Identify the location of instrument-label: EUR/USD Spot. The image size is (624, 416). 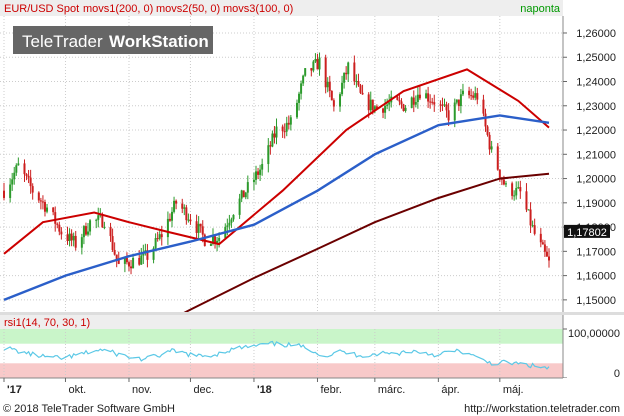
(41, 9).